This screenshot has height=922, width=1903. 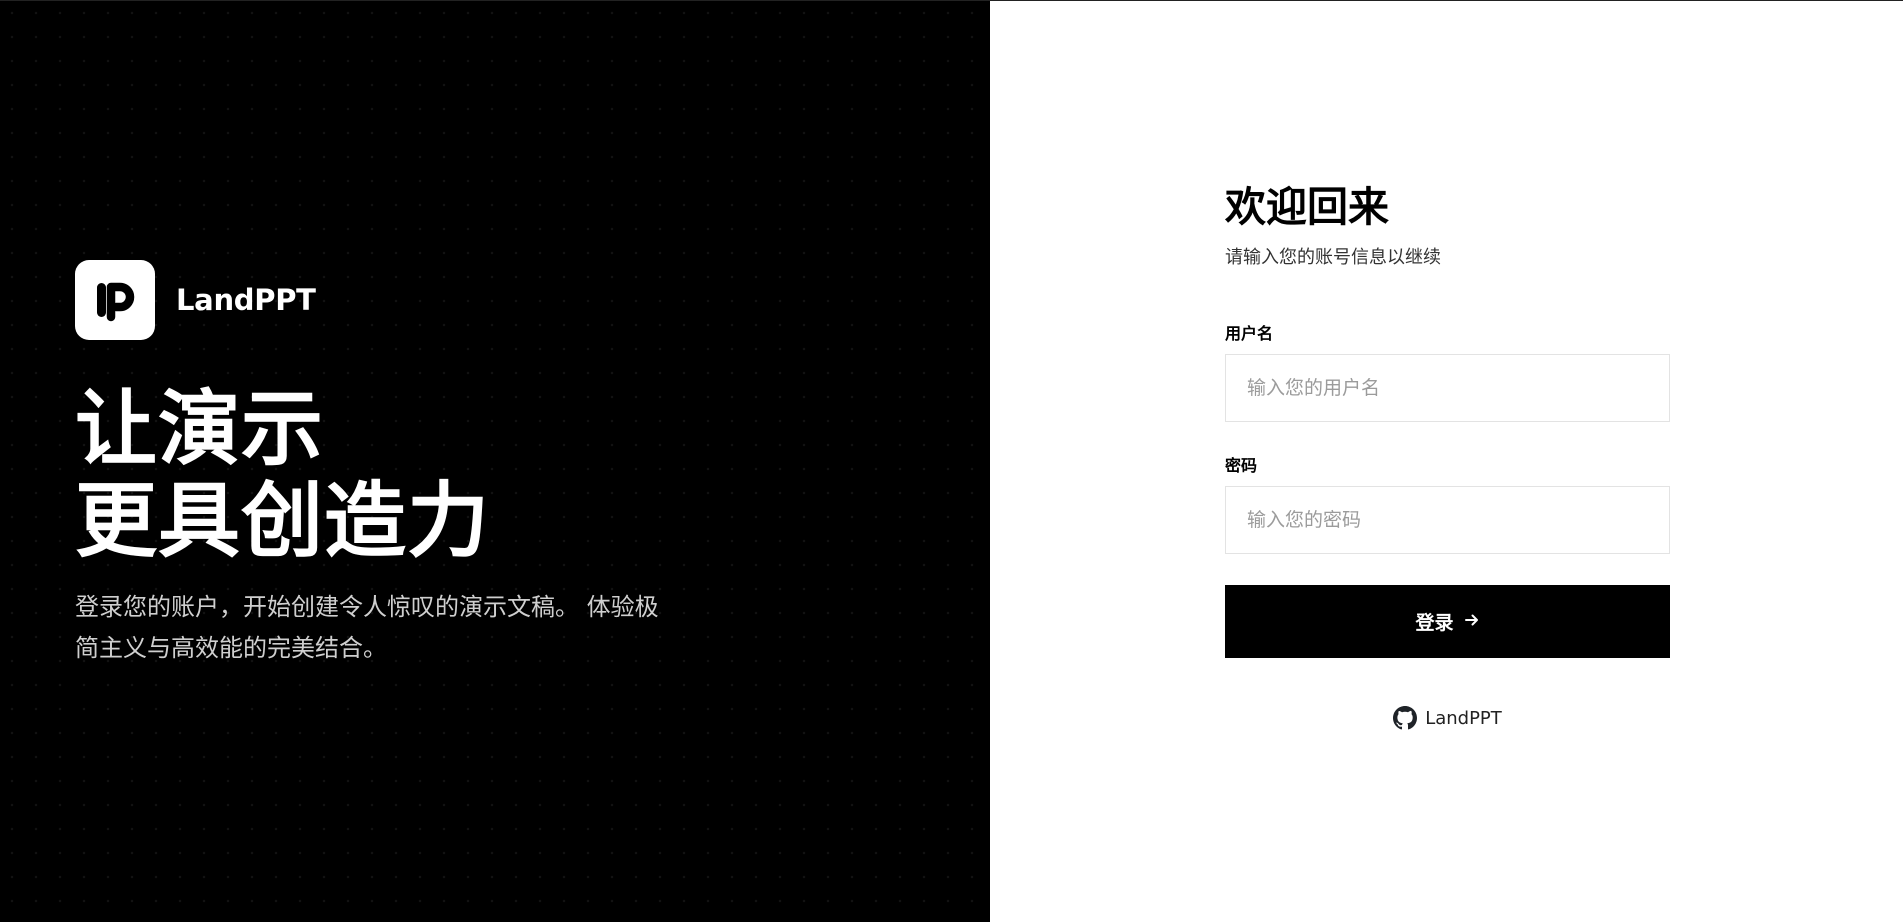 I want to click on login-button: 登录, so click(x=1447, y=621).